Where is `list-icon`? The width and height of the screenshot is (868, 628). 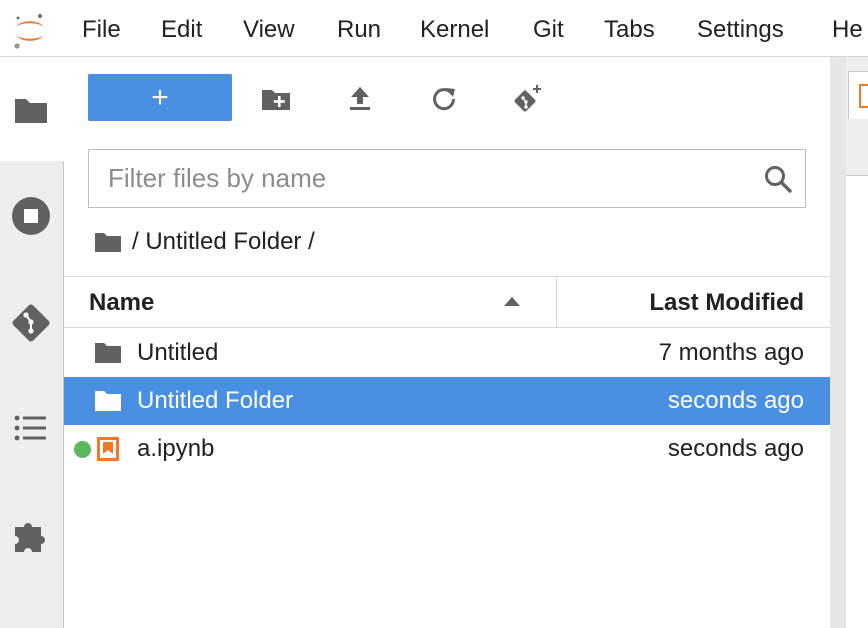
list-icon is located at coordinates (30, 428).